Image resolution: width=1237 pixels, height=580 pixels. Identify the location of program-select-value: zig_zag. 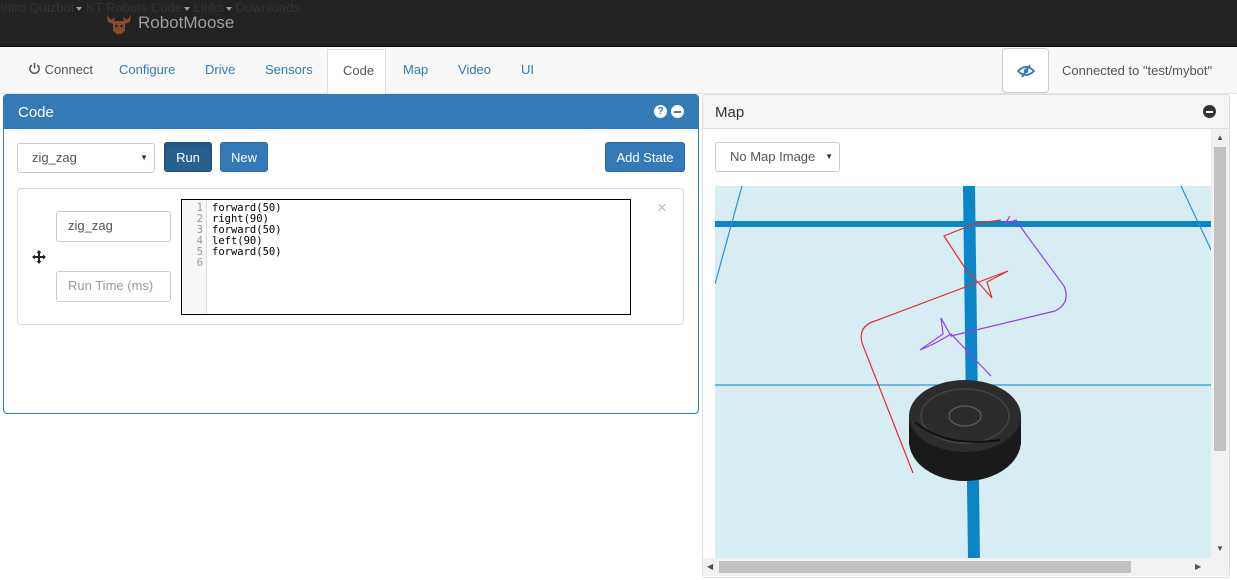
(54, 157).